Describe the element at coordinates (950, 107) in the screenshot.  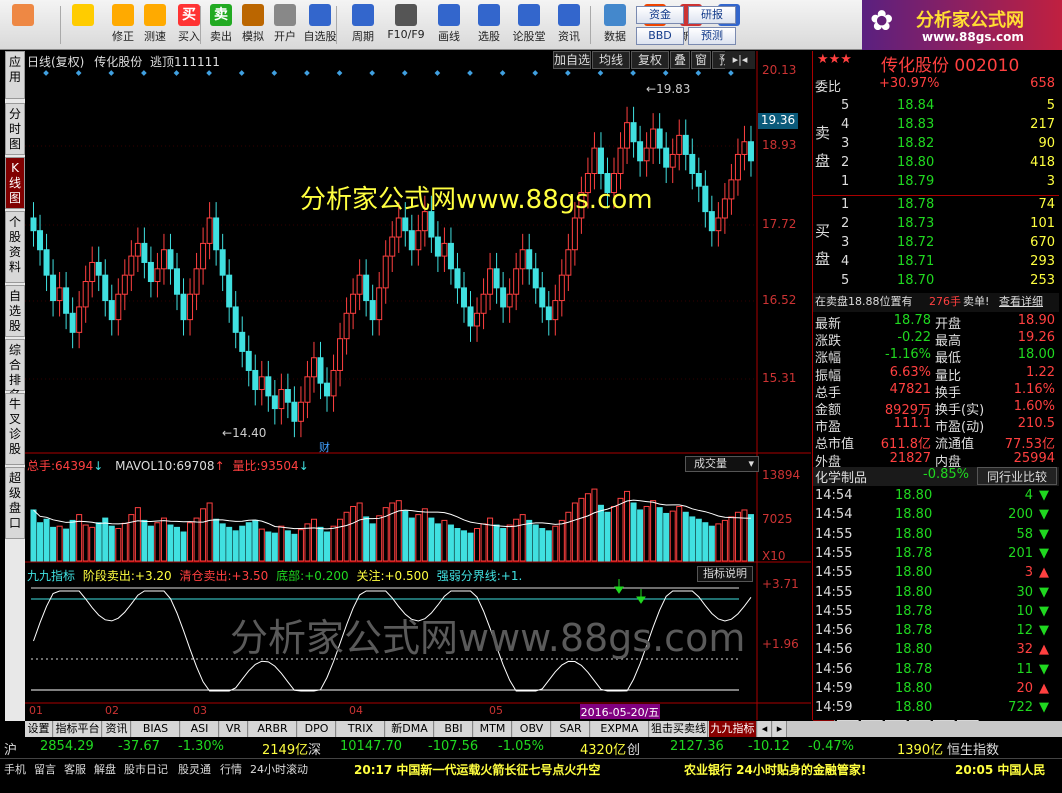
I see `order-book-row: 5 18.84 5` at that location.